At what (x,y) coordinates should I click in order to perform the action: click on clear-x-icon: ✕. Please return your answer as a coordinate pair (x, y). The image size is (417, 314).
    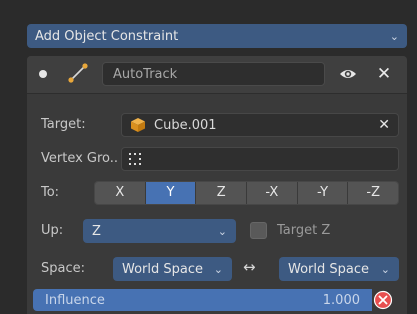
    Looking at the image, I should click on (384, 125).